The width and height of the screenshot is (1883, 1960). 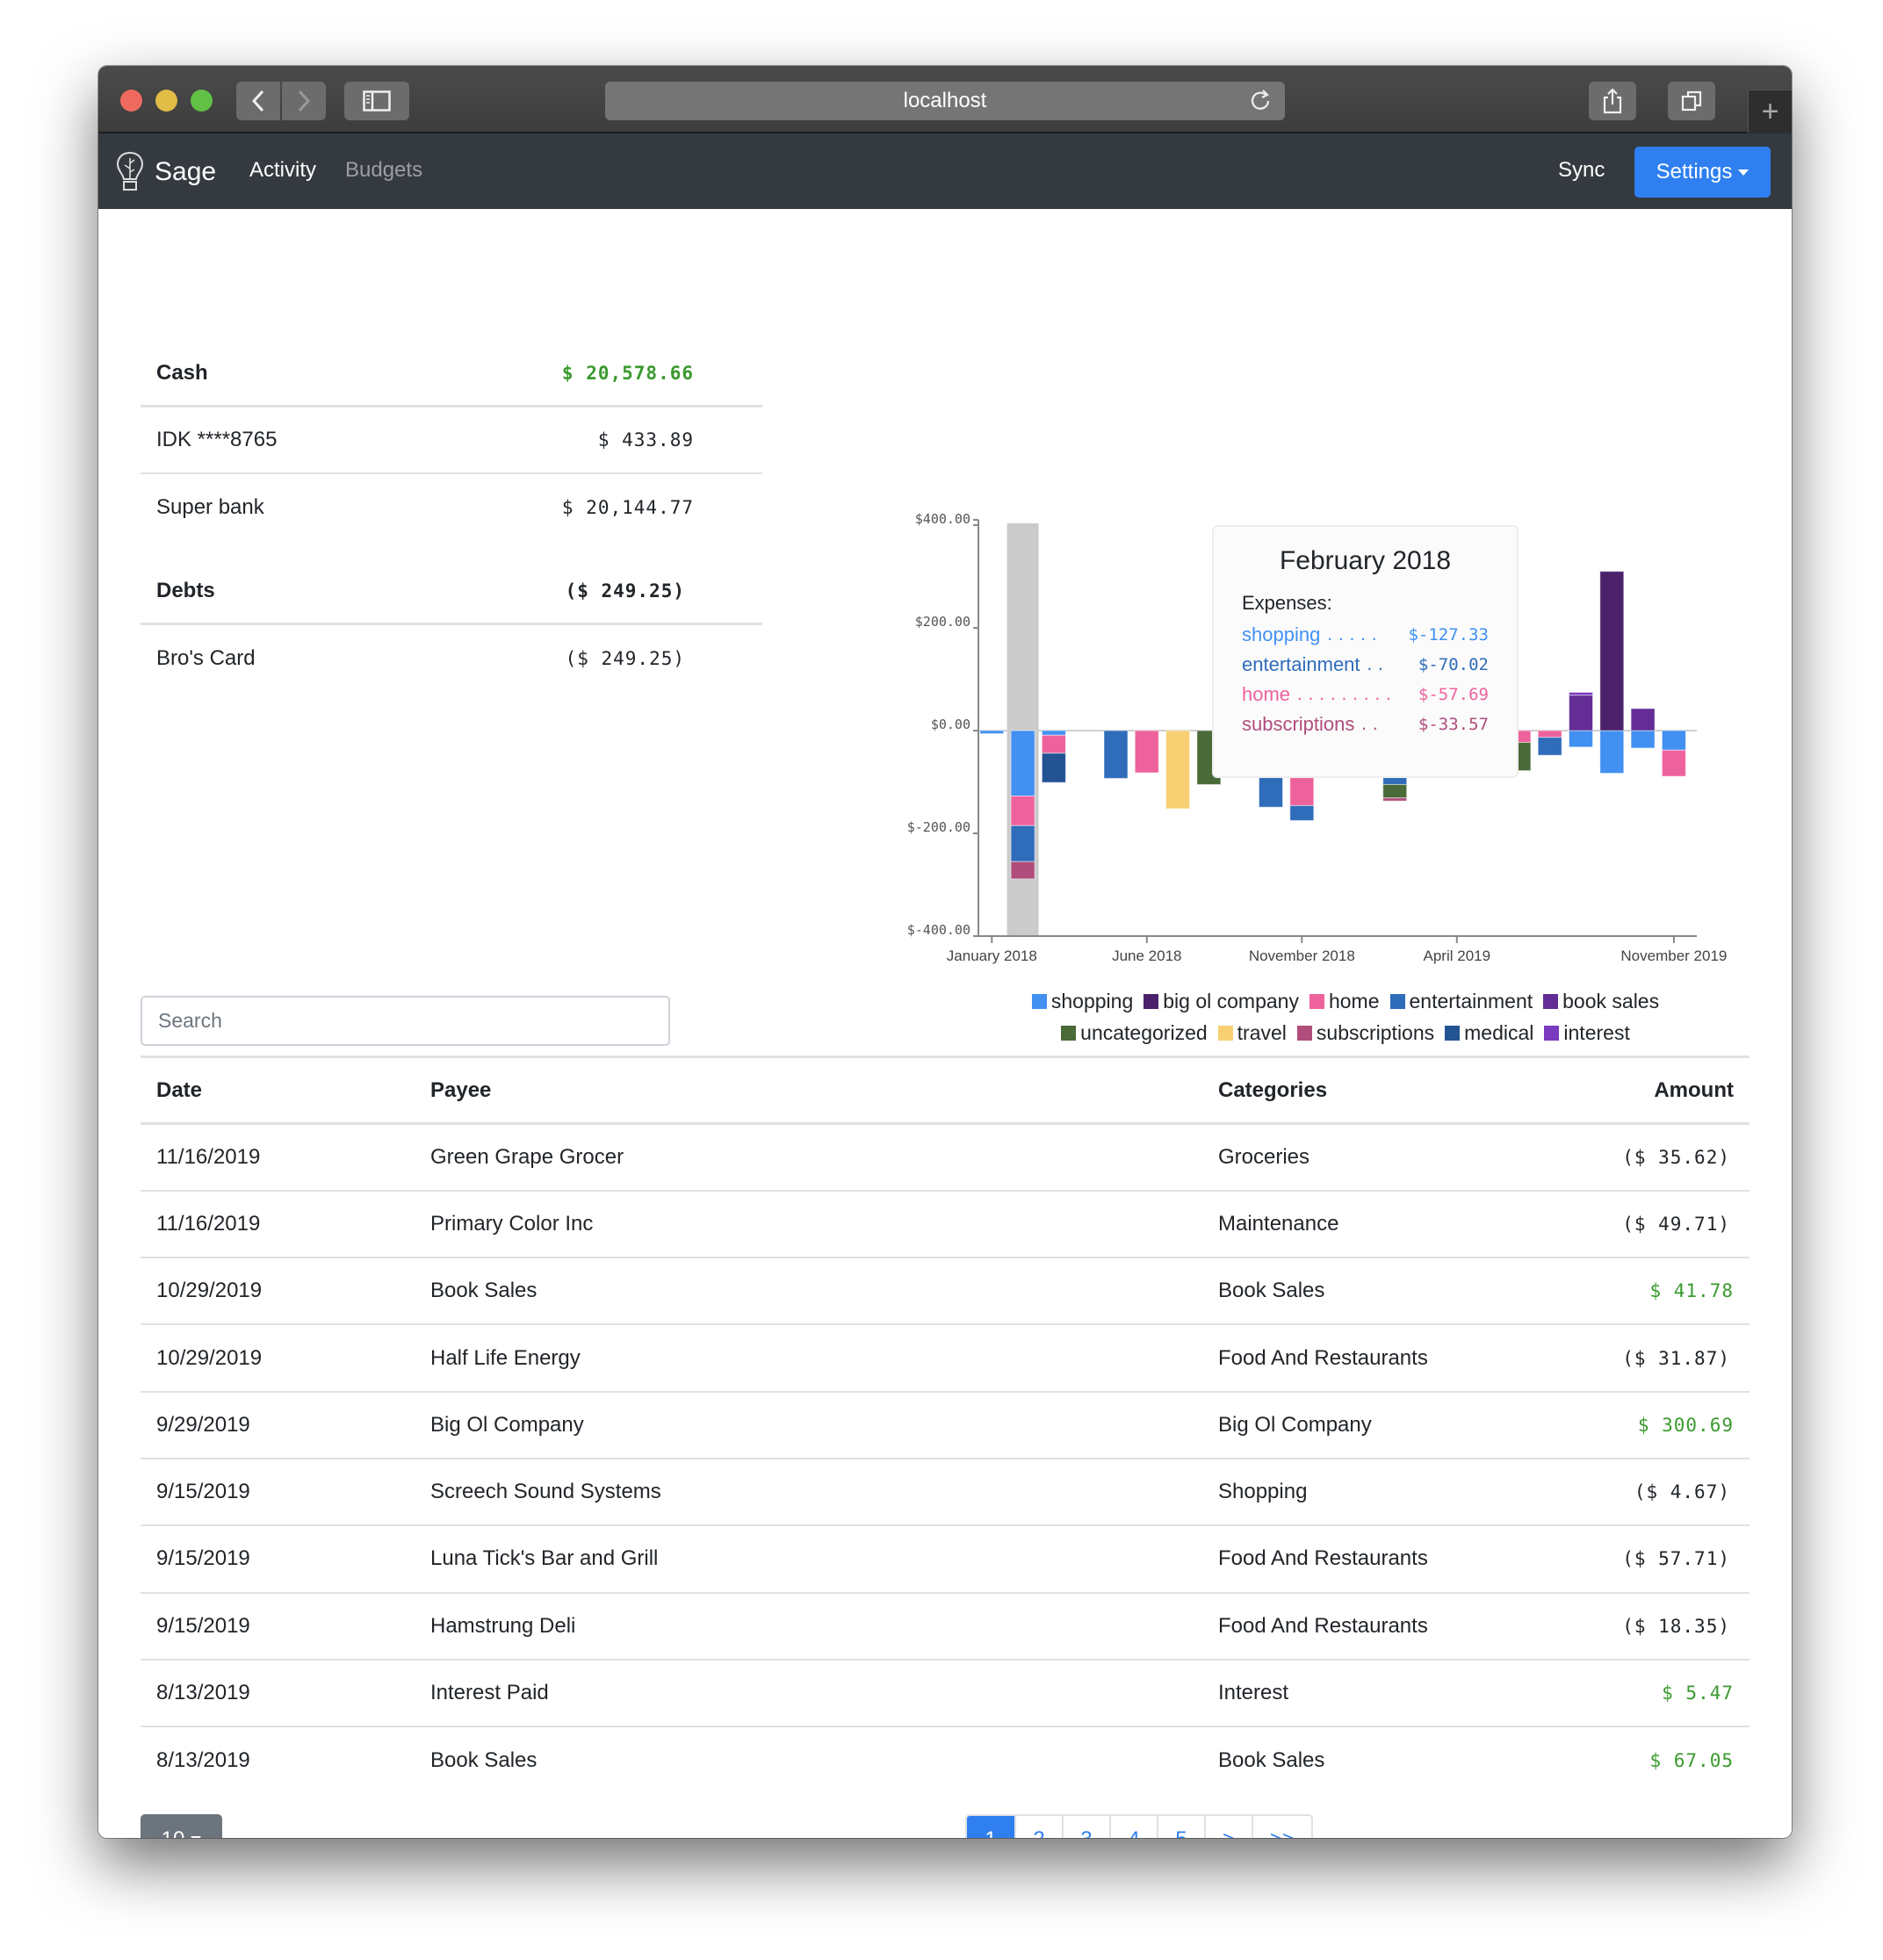 I want to click on page-button-2: 2, so click(x=1038, y=1827).